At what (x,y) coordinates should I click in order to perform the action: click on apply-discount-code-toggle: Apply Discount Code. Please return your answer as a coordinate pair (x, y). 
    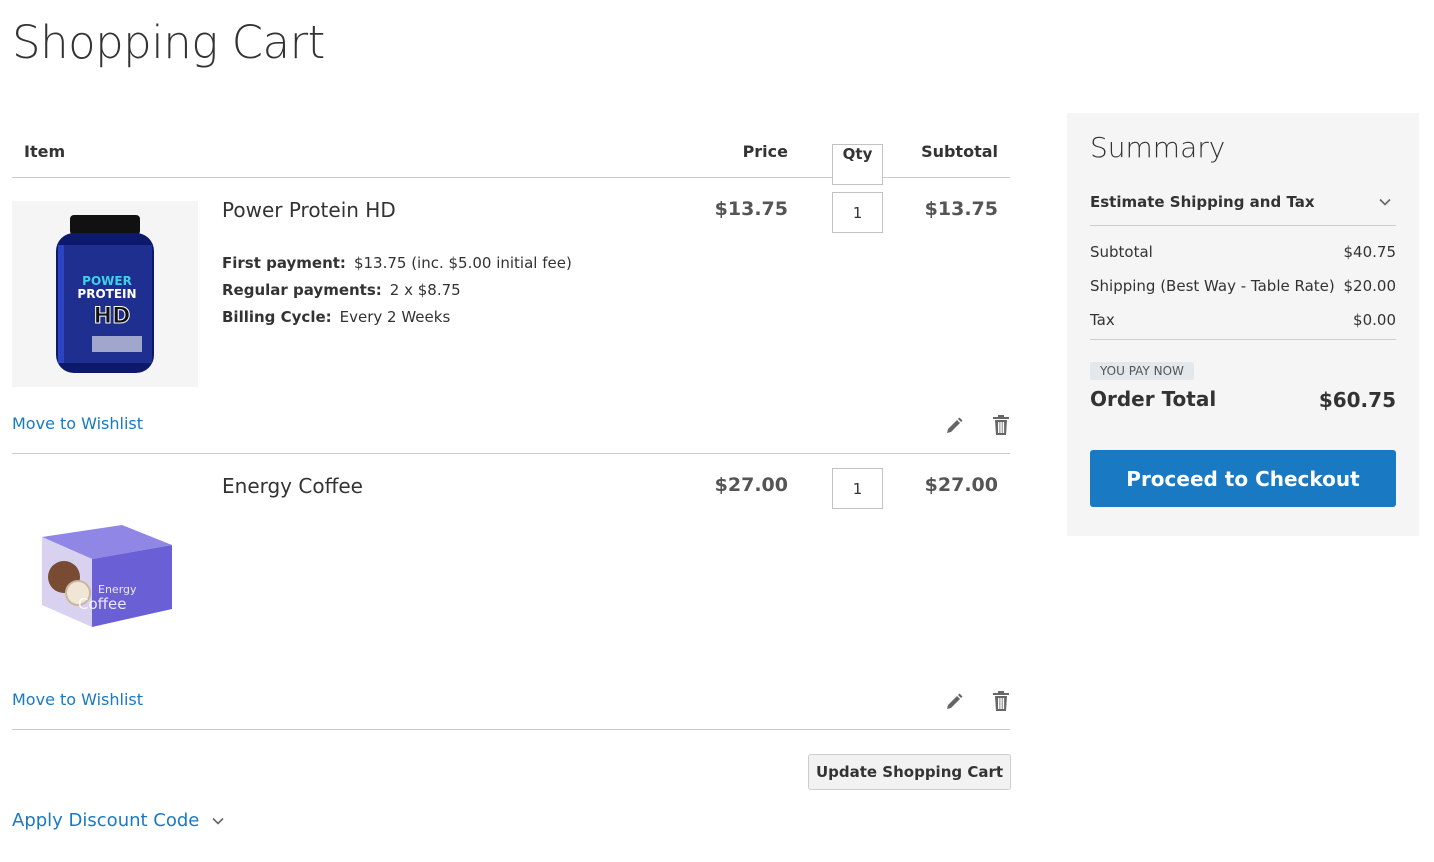
    Looking at the image, I should click on (118, 820).